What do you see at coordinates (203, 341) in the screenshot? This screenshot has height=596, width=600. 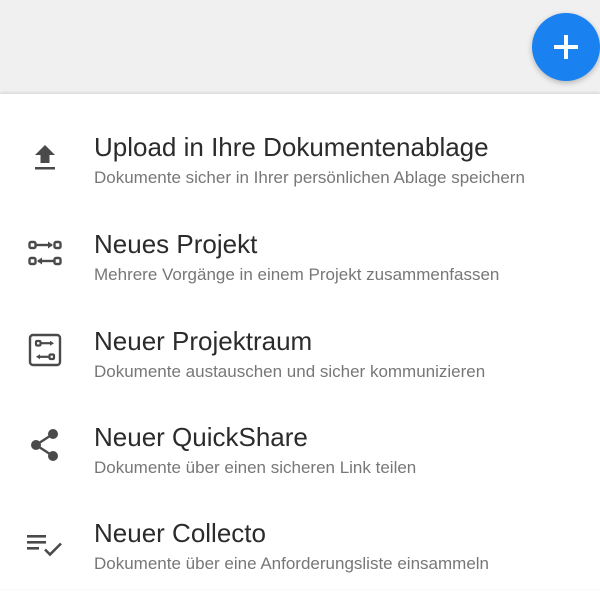 I see `menu-item-title: Neuer Projektraum` at bounding box center [203, 341].